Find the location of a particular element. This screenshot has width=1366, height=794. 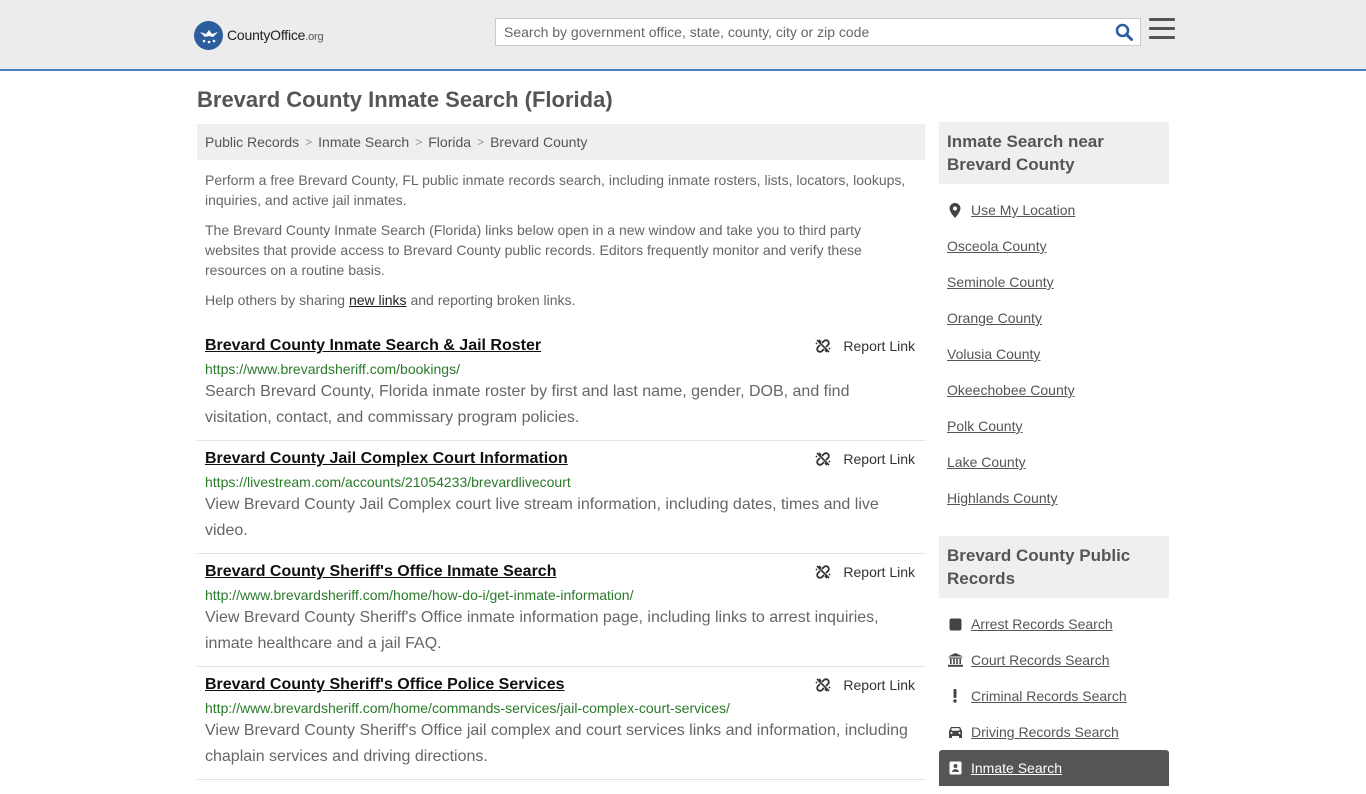

records-item-court: Court Records Search is located at coordinates (1058, 660).